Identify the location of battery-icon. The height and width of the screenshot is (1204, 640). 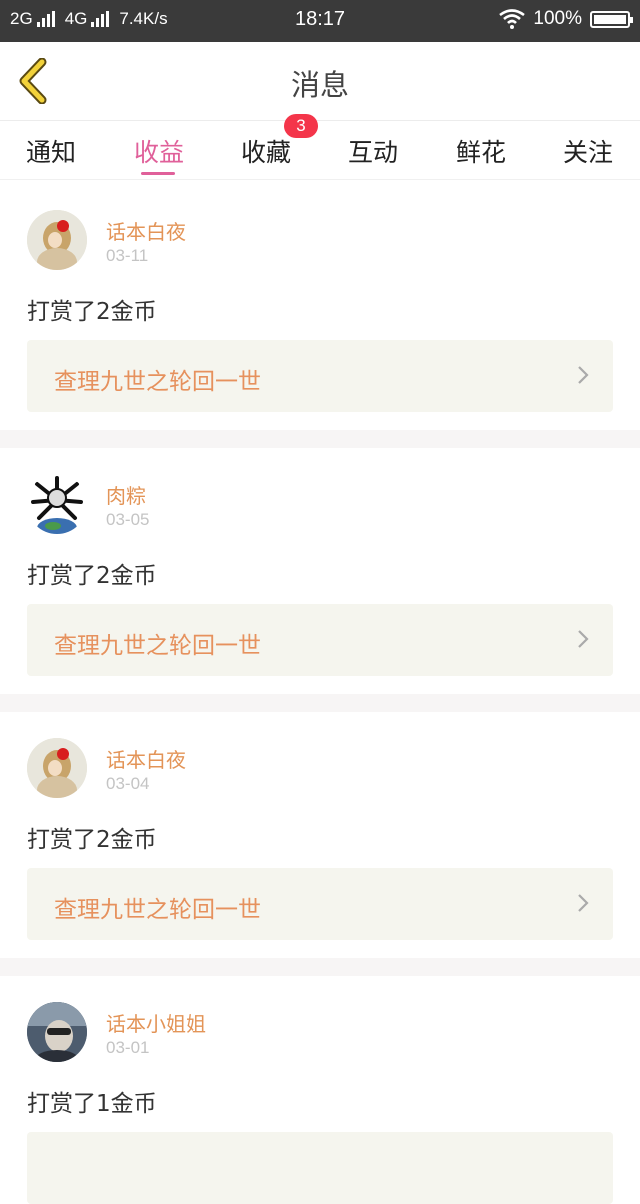
(611, 19).